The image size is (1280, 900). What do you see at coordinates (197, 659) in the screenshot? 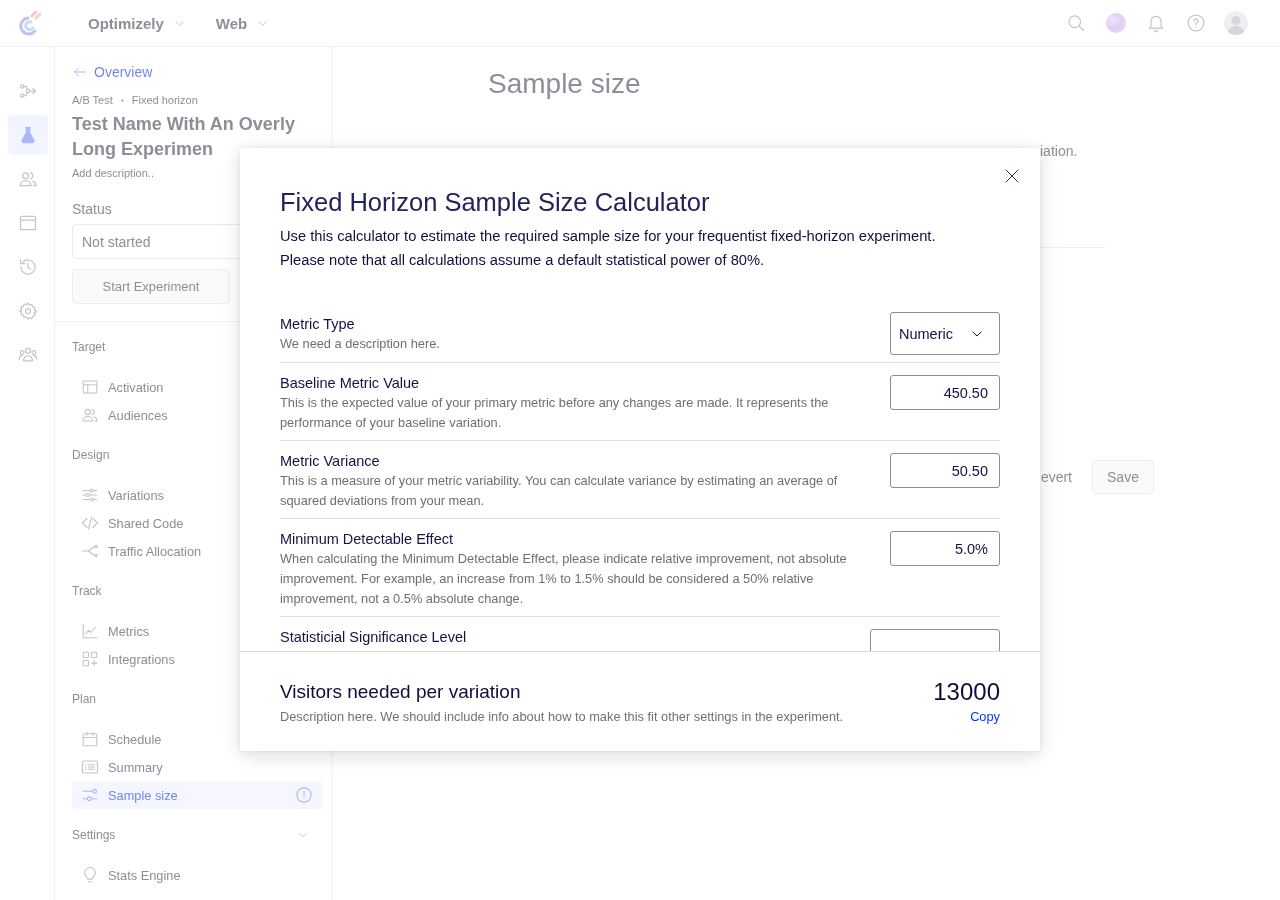
I see `nav-item: Integrations` at bounding box center [197, 659].